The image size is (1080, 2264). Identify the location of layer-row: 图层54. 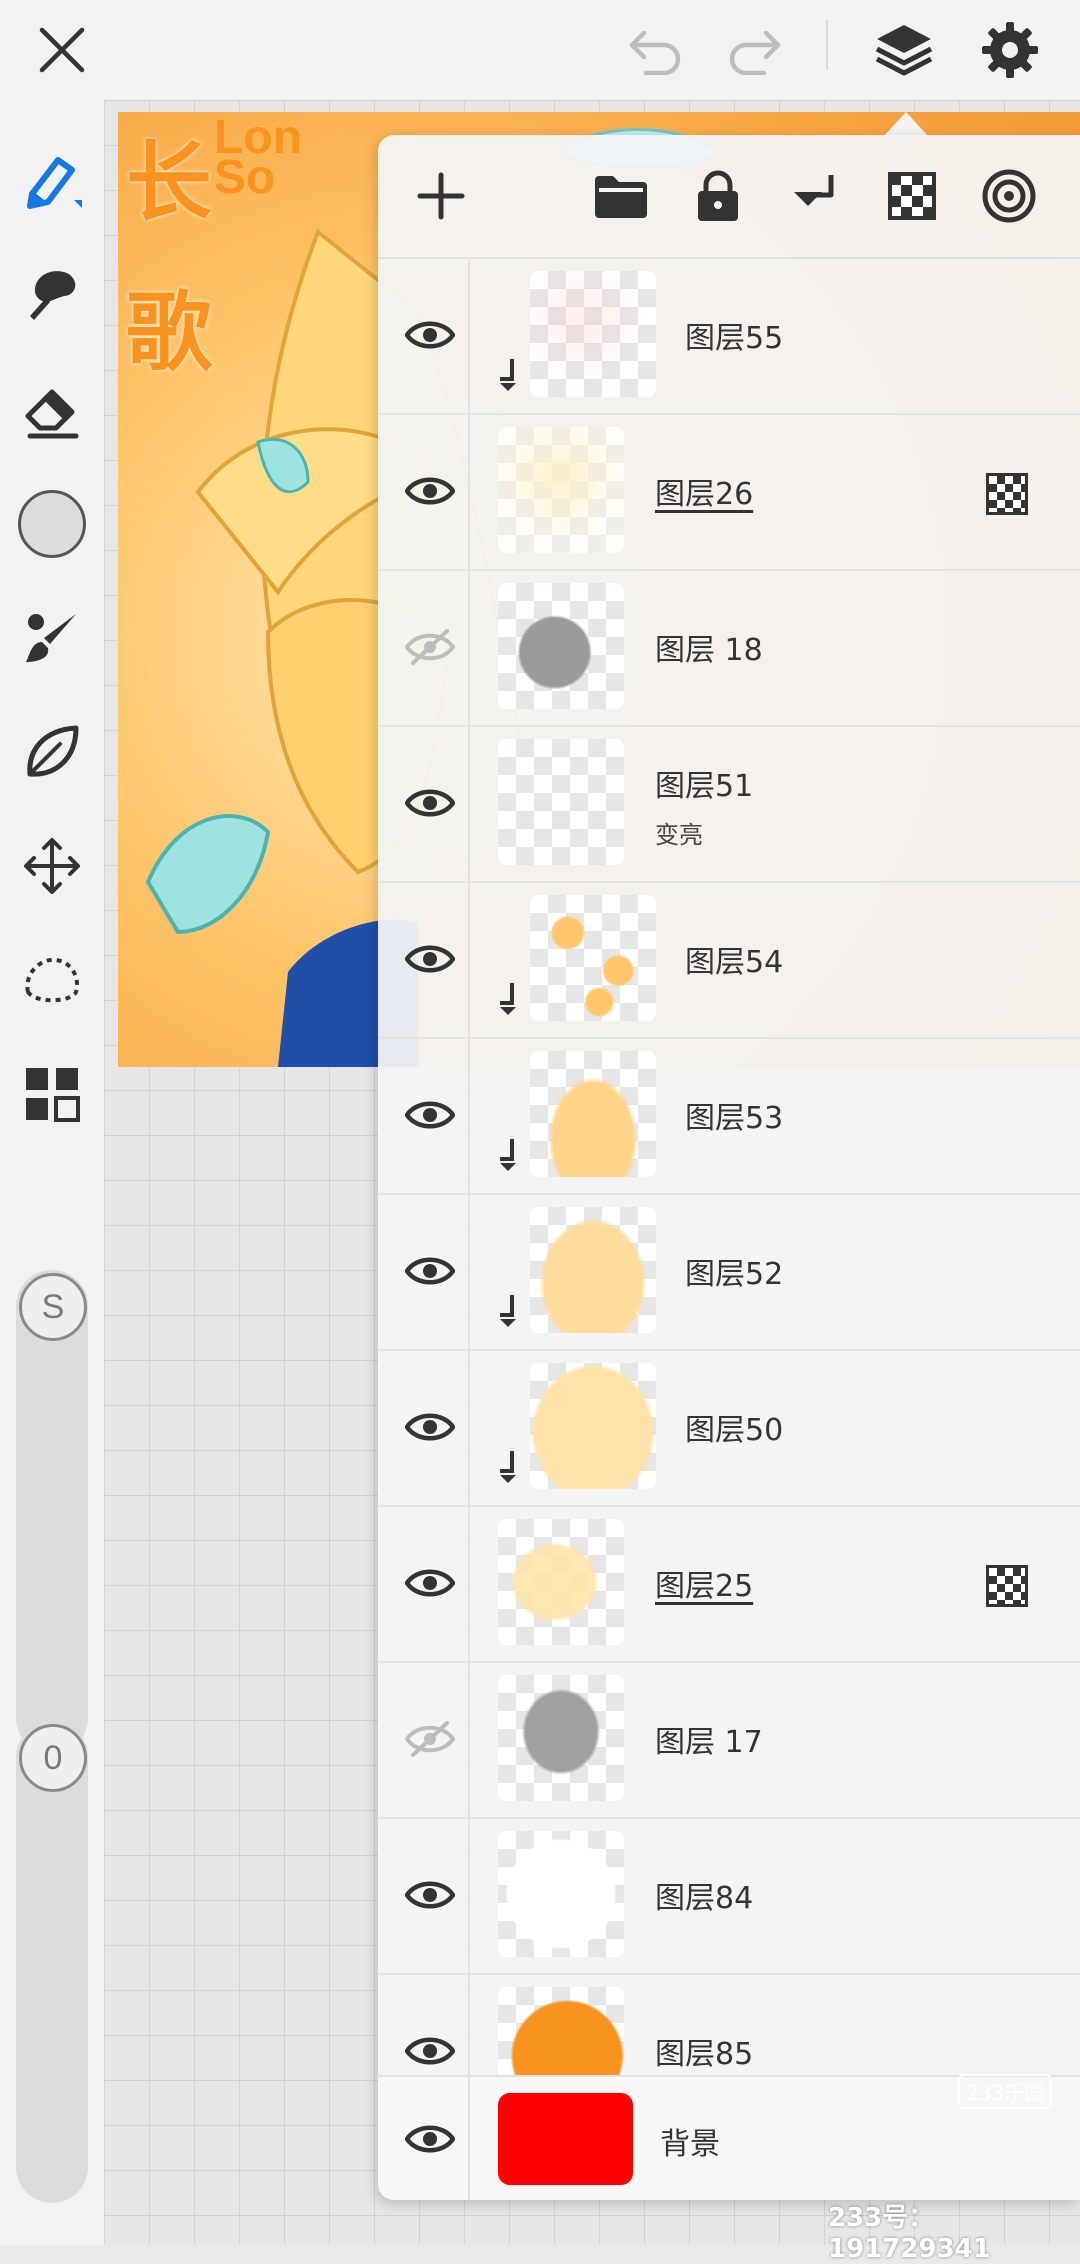
(729, 960).